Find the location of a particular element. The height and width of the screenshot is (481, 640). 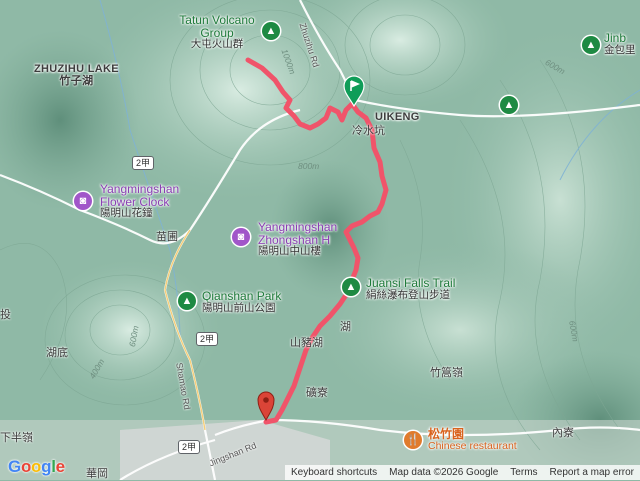

tatun-label-line1: Tatun Volcano is located at coordinates (217, 20).